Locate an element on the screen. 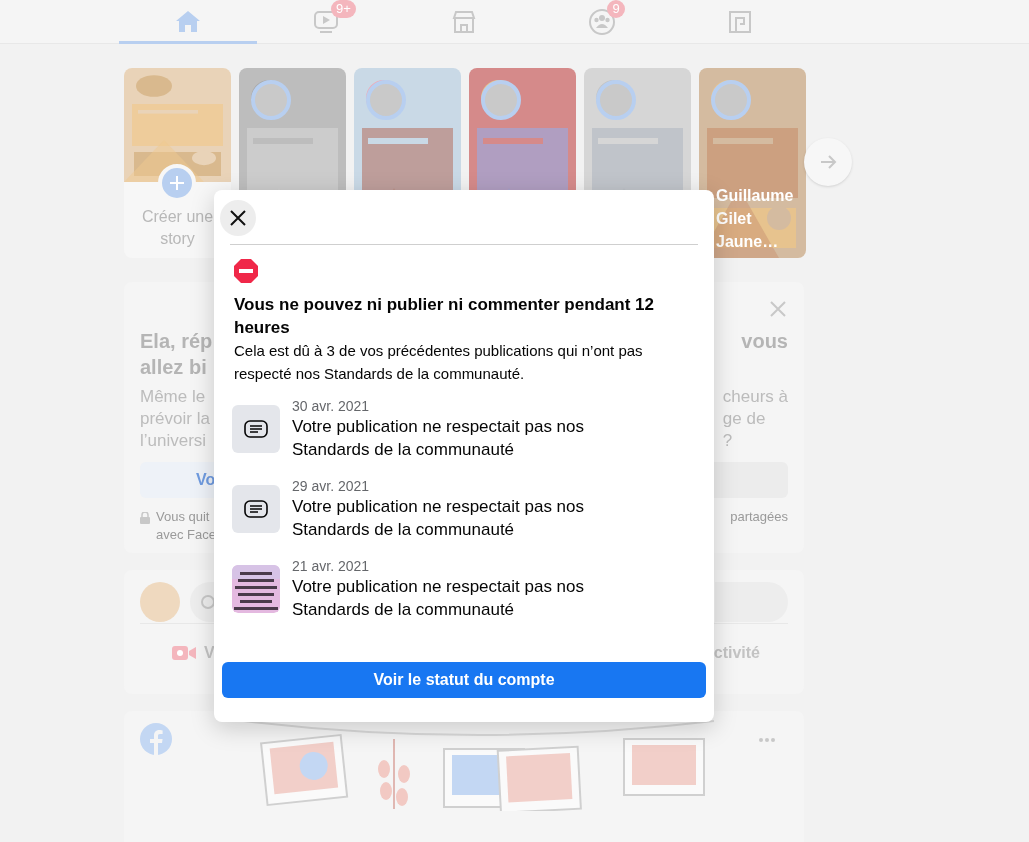 Image resolution: width=1029 pixels, height=842 pixels. account-status-button: Voir le statut du compte is located at coordinates (464, 680).